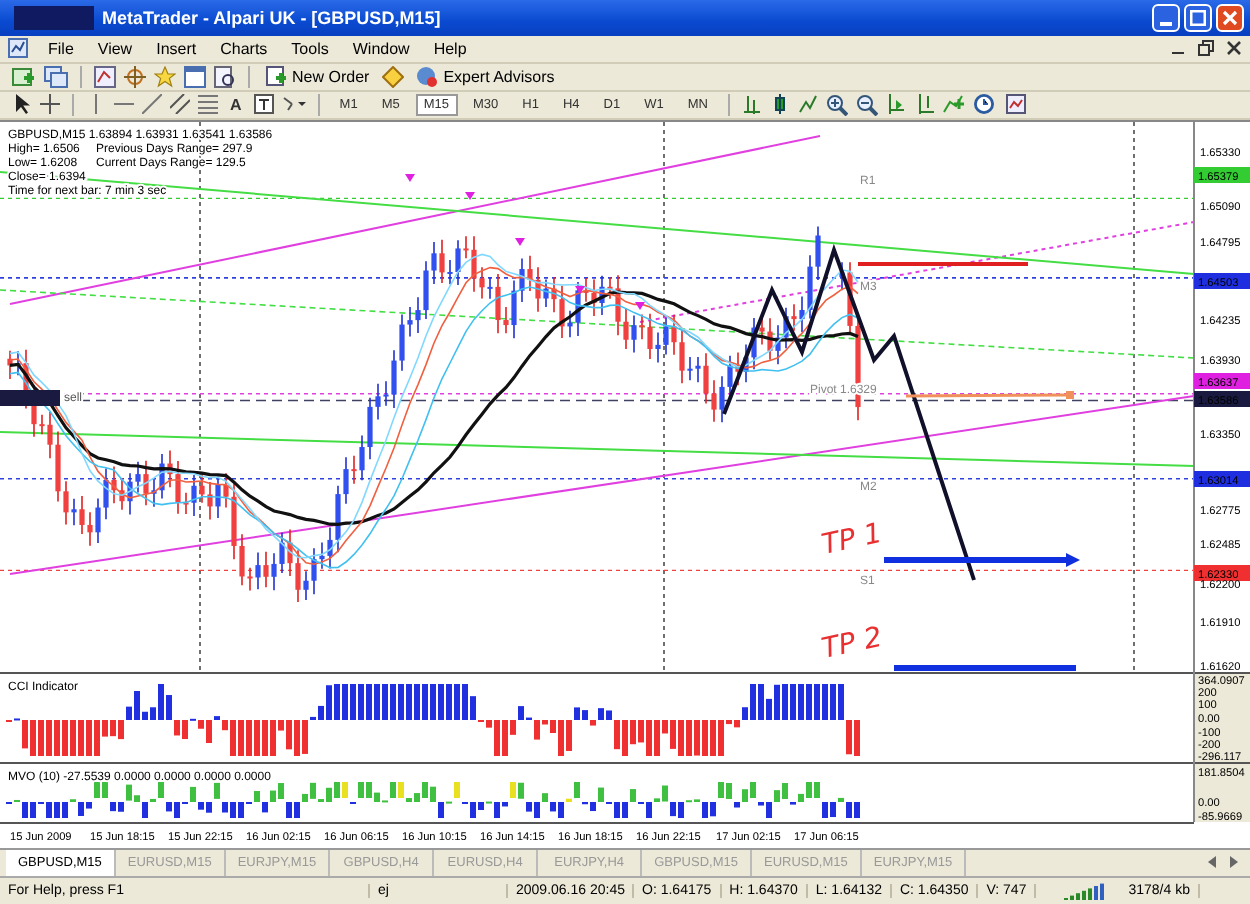 The image size is (1250, 904). What do you see at coordinates (276, 76) in the screenshot?
I see `order-icon` at bounding box center [276, 76].